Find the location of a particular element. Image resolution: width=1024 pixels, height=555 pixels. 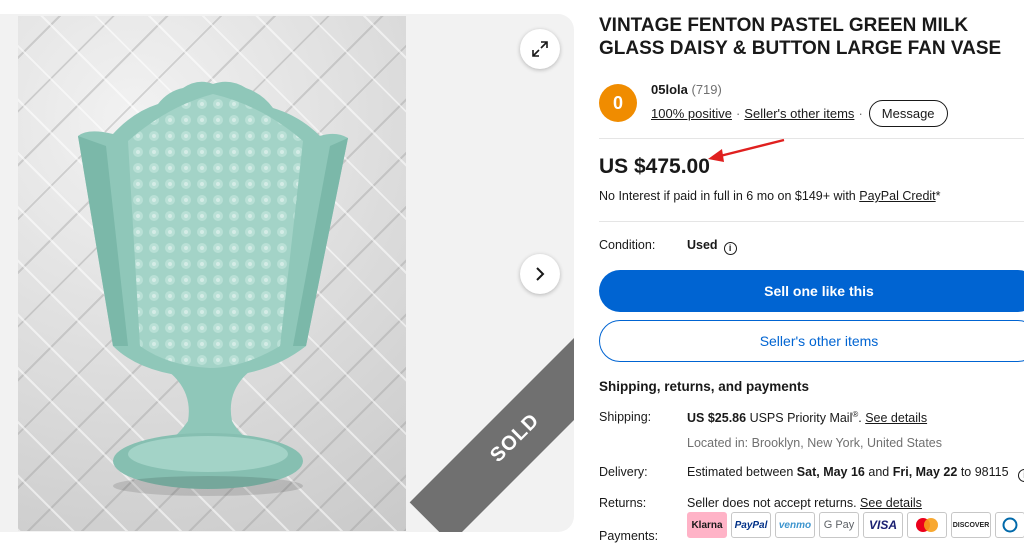

seller-name-line: 05lola (719) is located at coordinates (686, 89).